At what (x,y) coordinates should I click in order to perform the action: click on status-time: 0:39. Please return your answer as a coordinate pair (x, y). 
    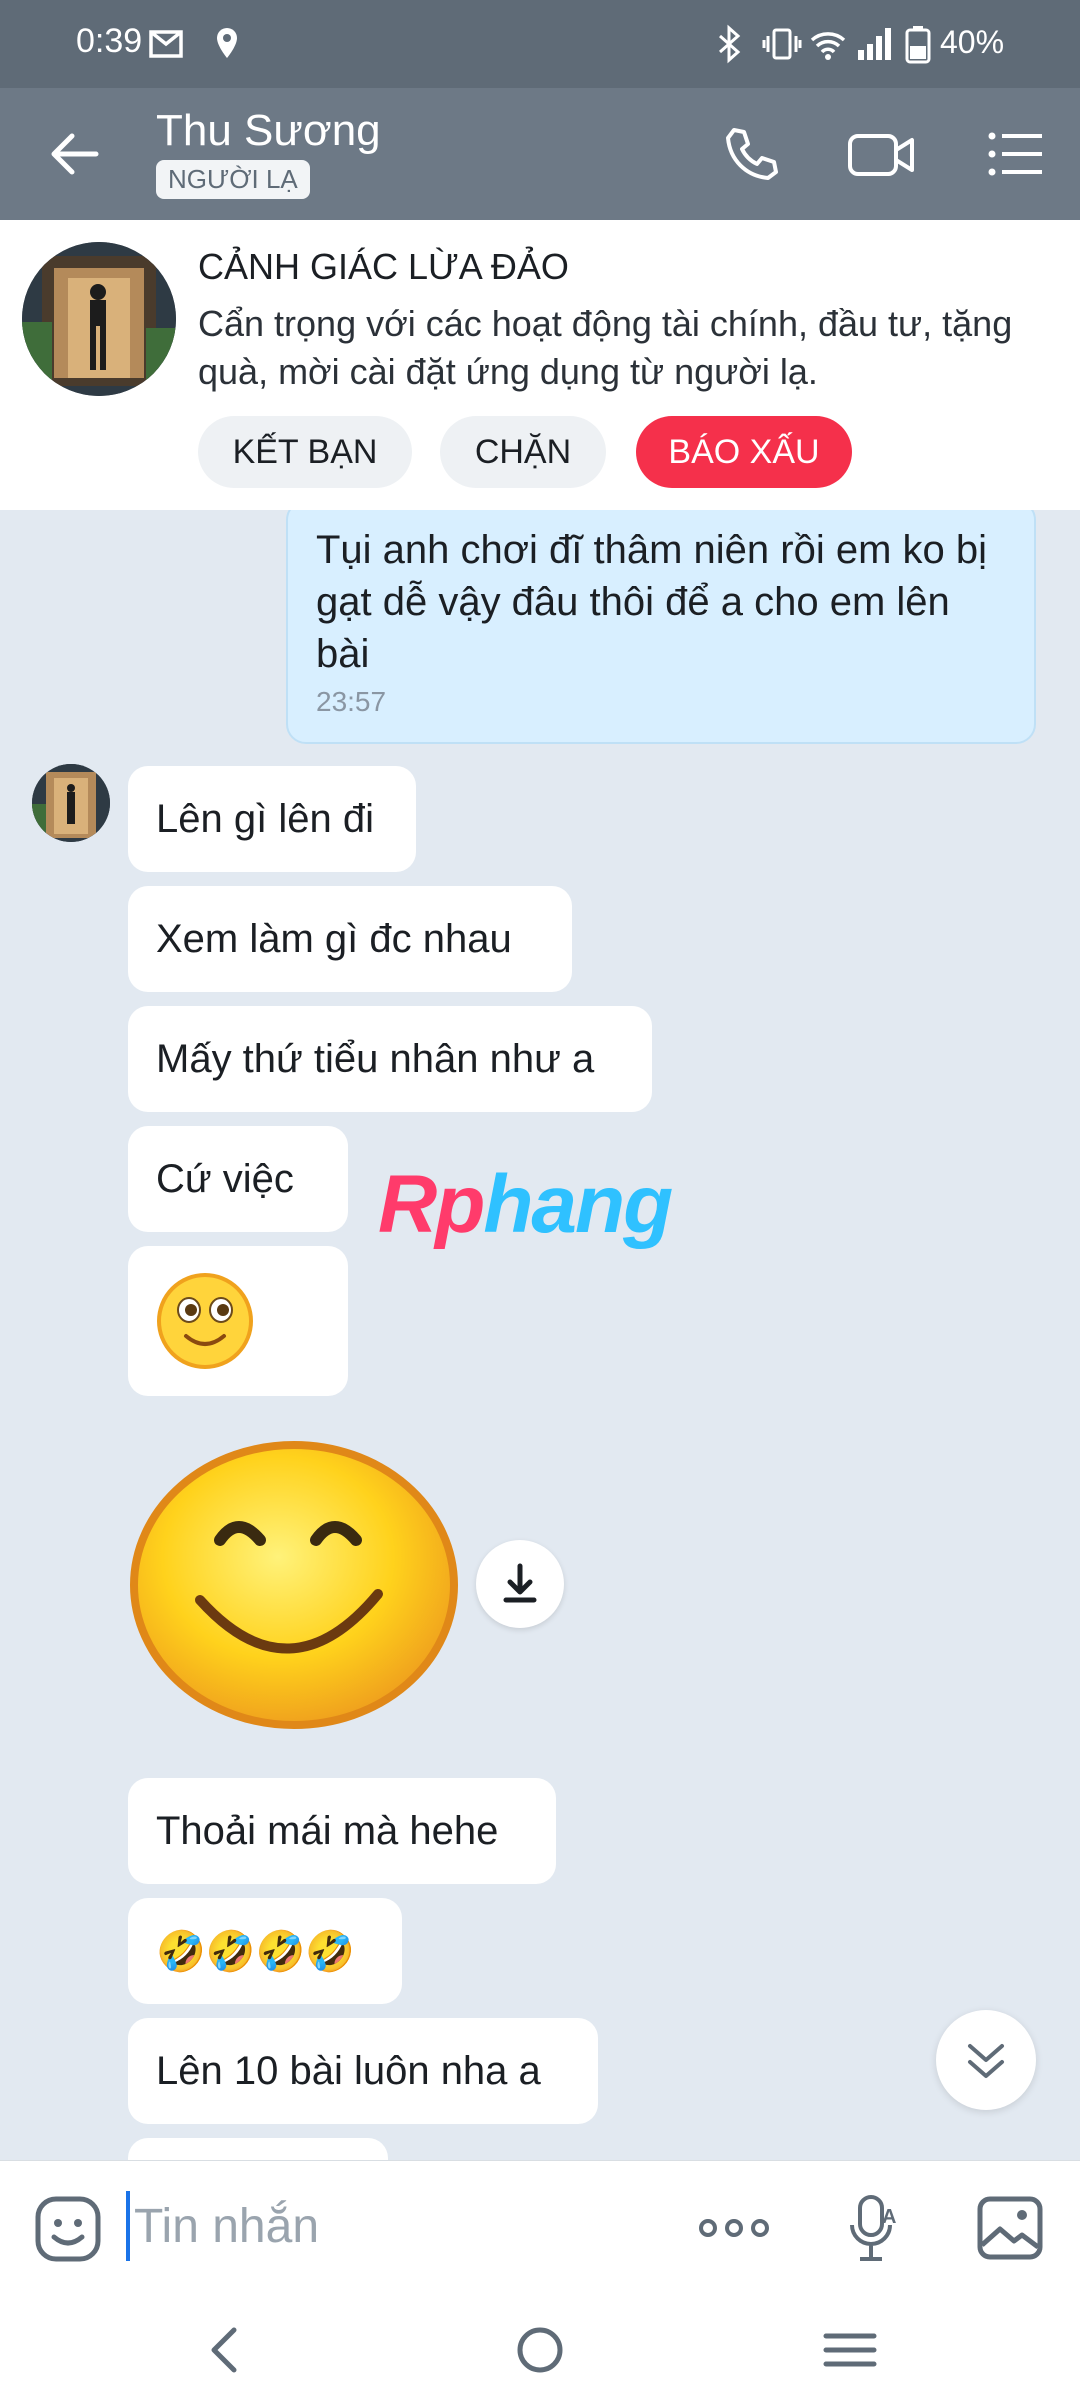
    Looking at the image, I should click on (109, 41).